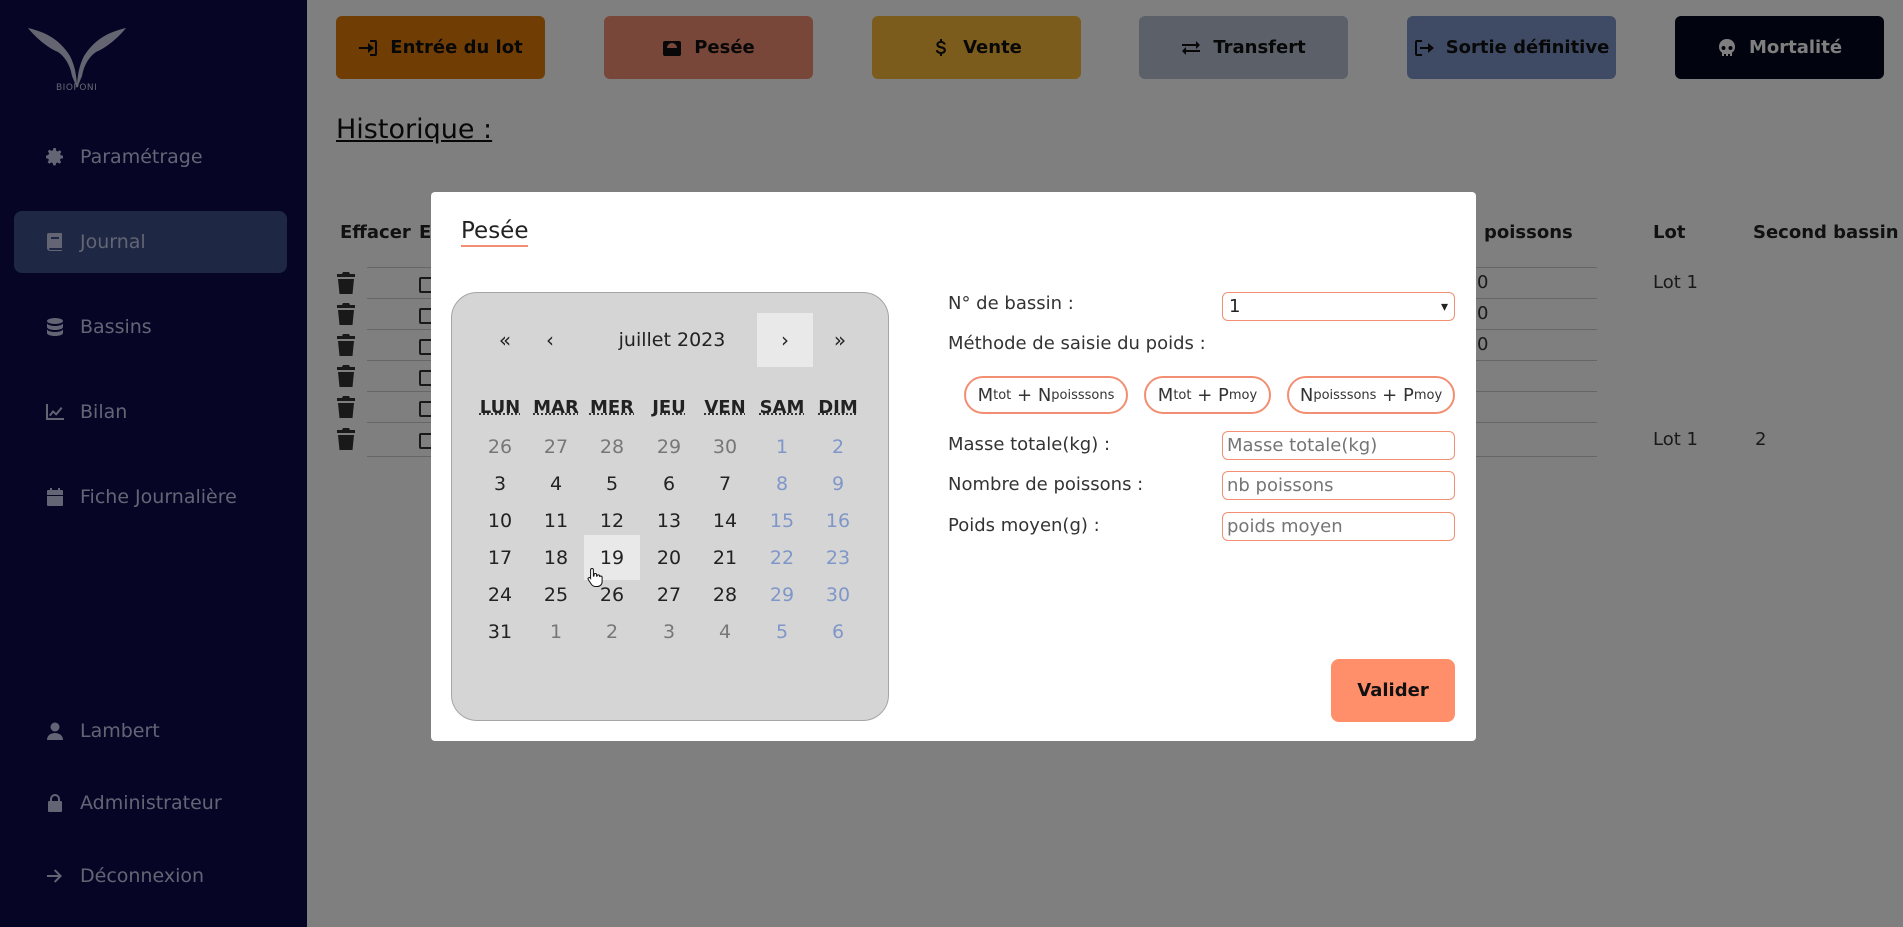 This screenshot has width=1903, height=927. I want to click on weekday-label: MAR, so click(556, 407).